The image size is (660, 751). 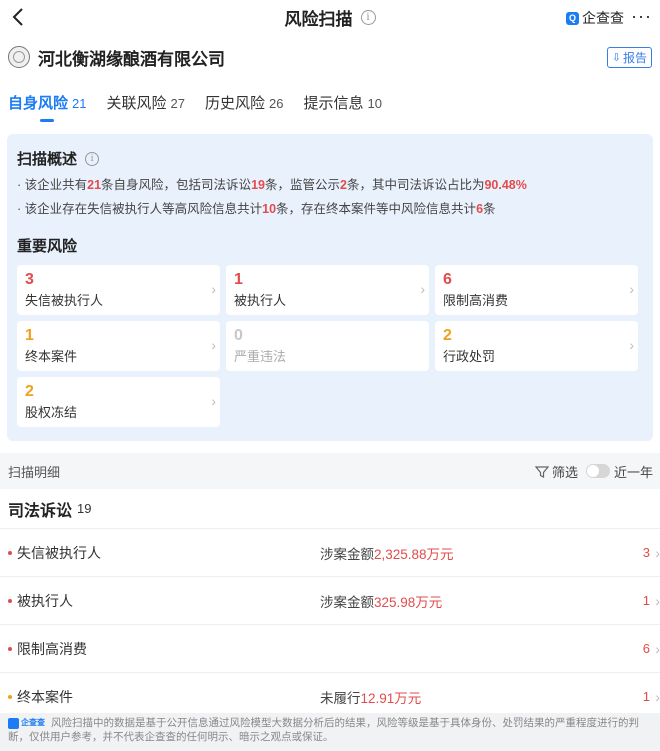 What do you see at coordinates (140, 209) in the screenshot?
I see `text: · 该企业存在失信被执行人等高风险信息共计` at bounding box center [140, 209].